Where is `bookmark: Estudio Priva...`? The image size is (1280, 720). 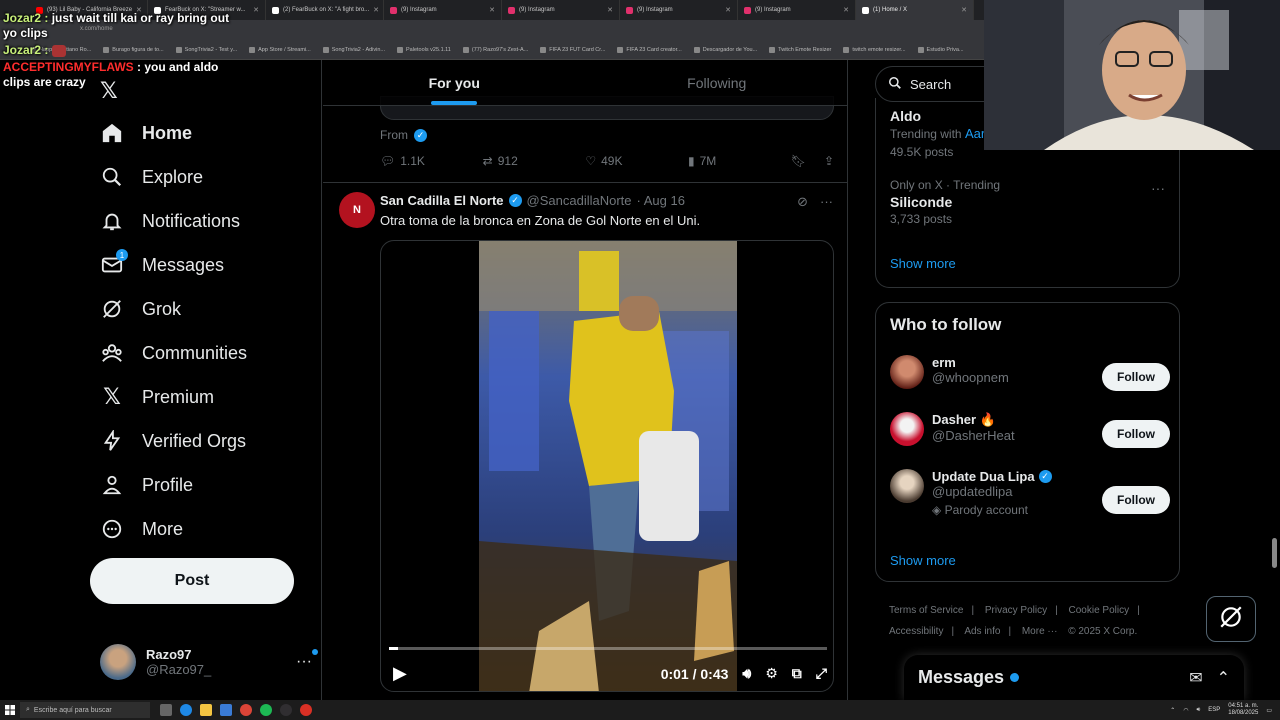 bookmark: Estudio Priva... is located at coordinates (940, 49).